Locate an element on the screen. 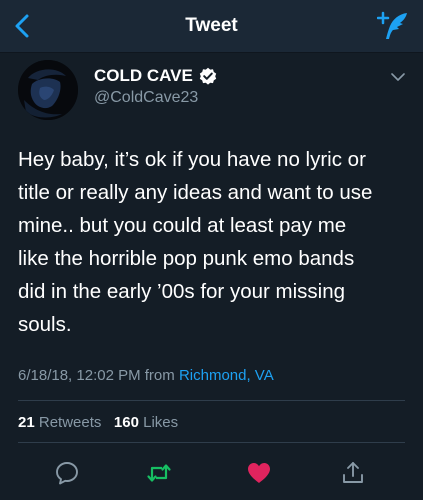  timestamp: 6/18/18, 12:02 PM from is located at coordinates (96, 375).